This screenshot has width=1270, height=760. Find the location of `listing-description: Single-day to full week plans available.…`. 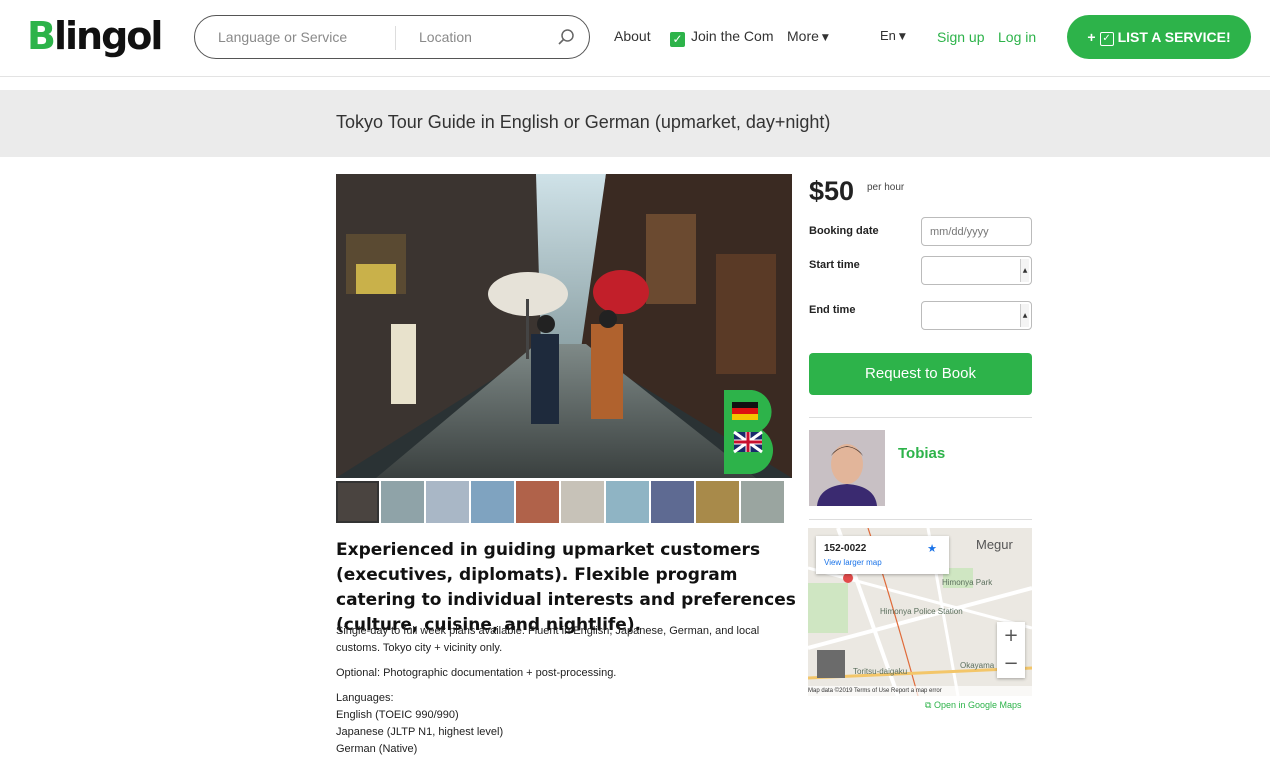

listing-description: Single-day to full week plans available.… is located at coordinates (548, 639).